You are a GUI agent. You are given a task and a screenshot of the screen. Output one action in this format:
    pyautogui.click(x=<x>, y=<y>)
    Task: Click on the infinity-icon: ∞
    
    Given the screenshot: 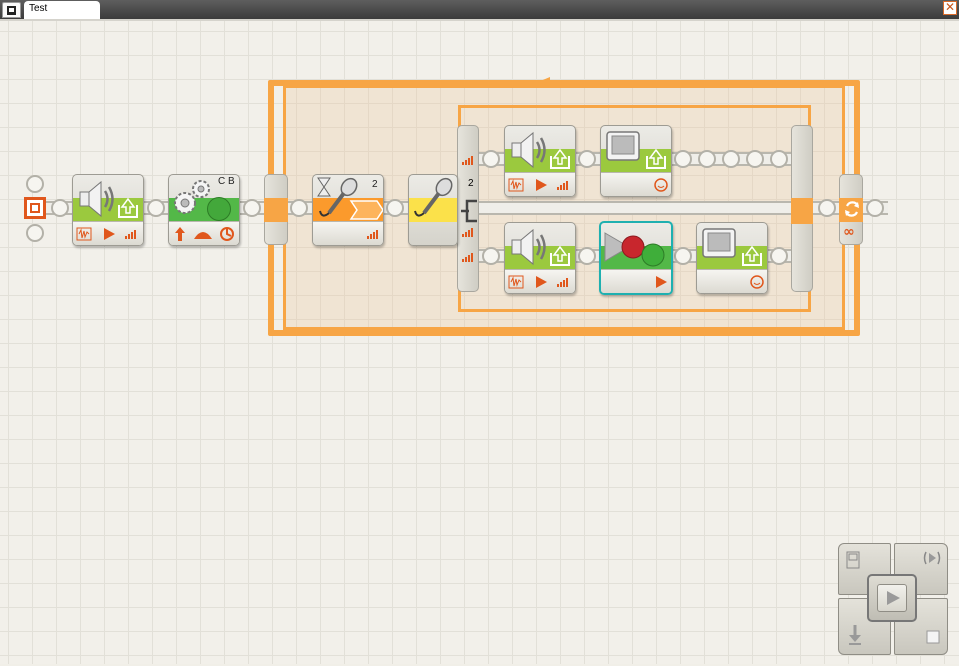 What is the action you would take?
    pyautogui.click(x=849, y=232)
    